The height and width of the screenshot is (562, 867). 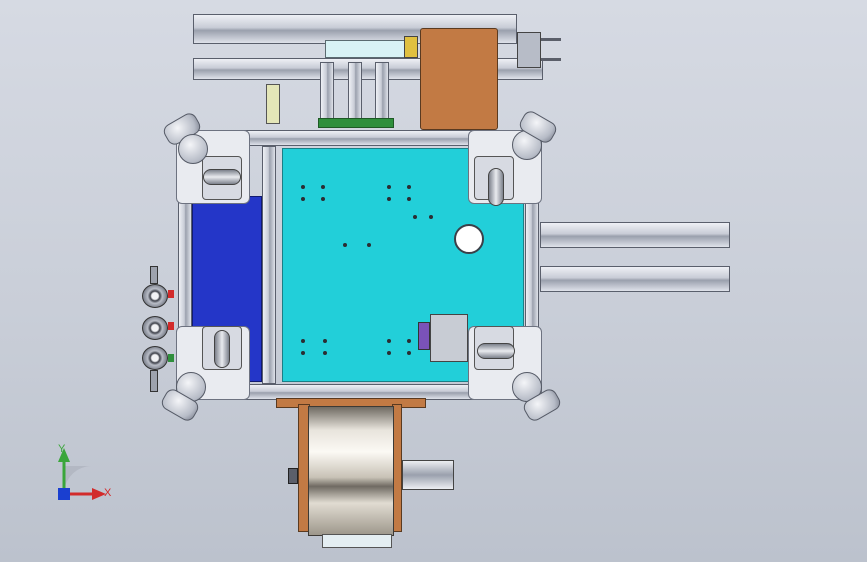 I want to click on axis-x-label: X, so click(x=108, y=493).